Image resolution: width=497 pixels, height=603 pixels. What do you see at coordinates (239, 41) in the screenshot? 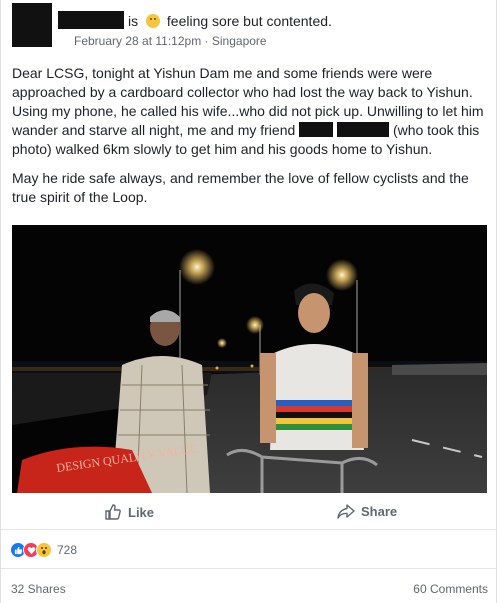
I see `post-location: Singapore` at bounding box center [239, 41].